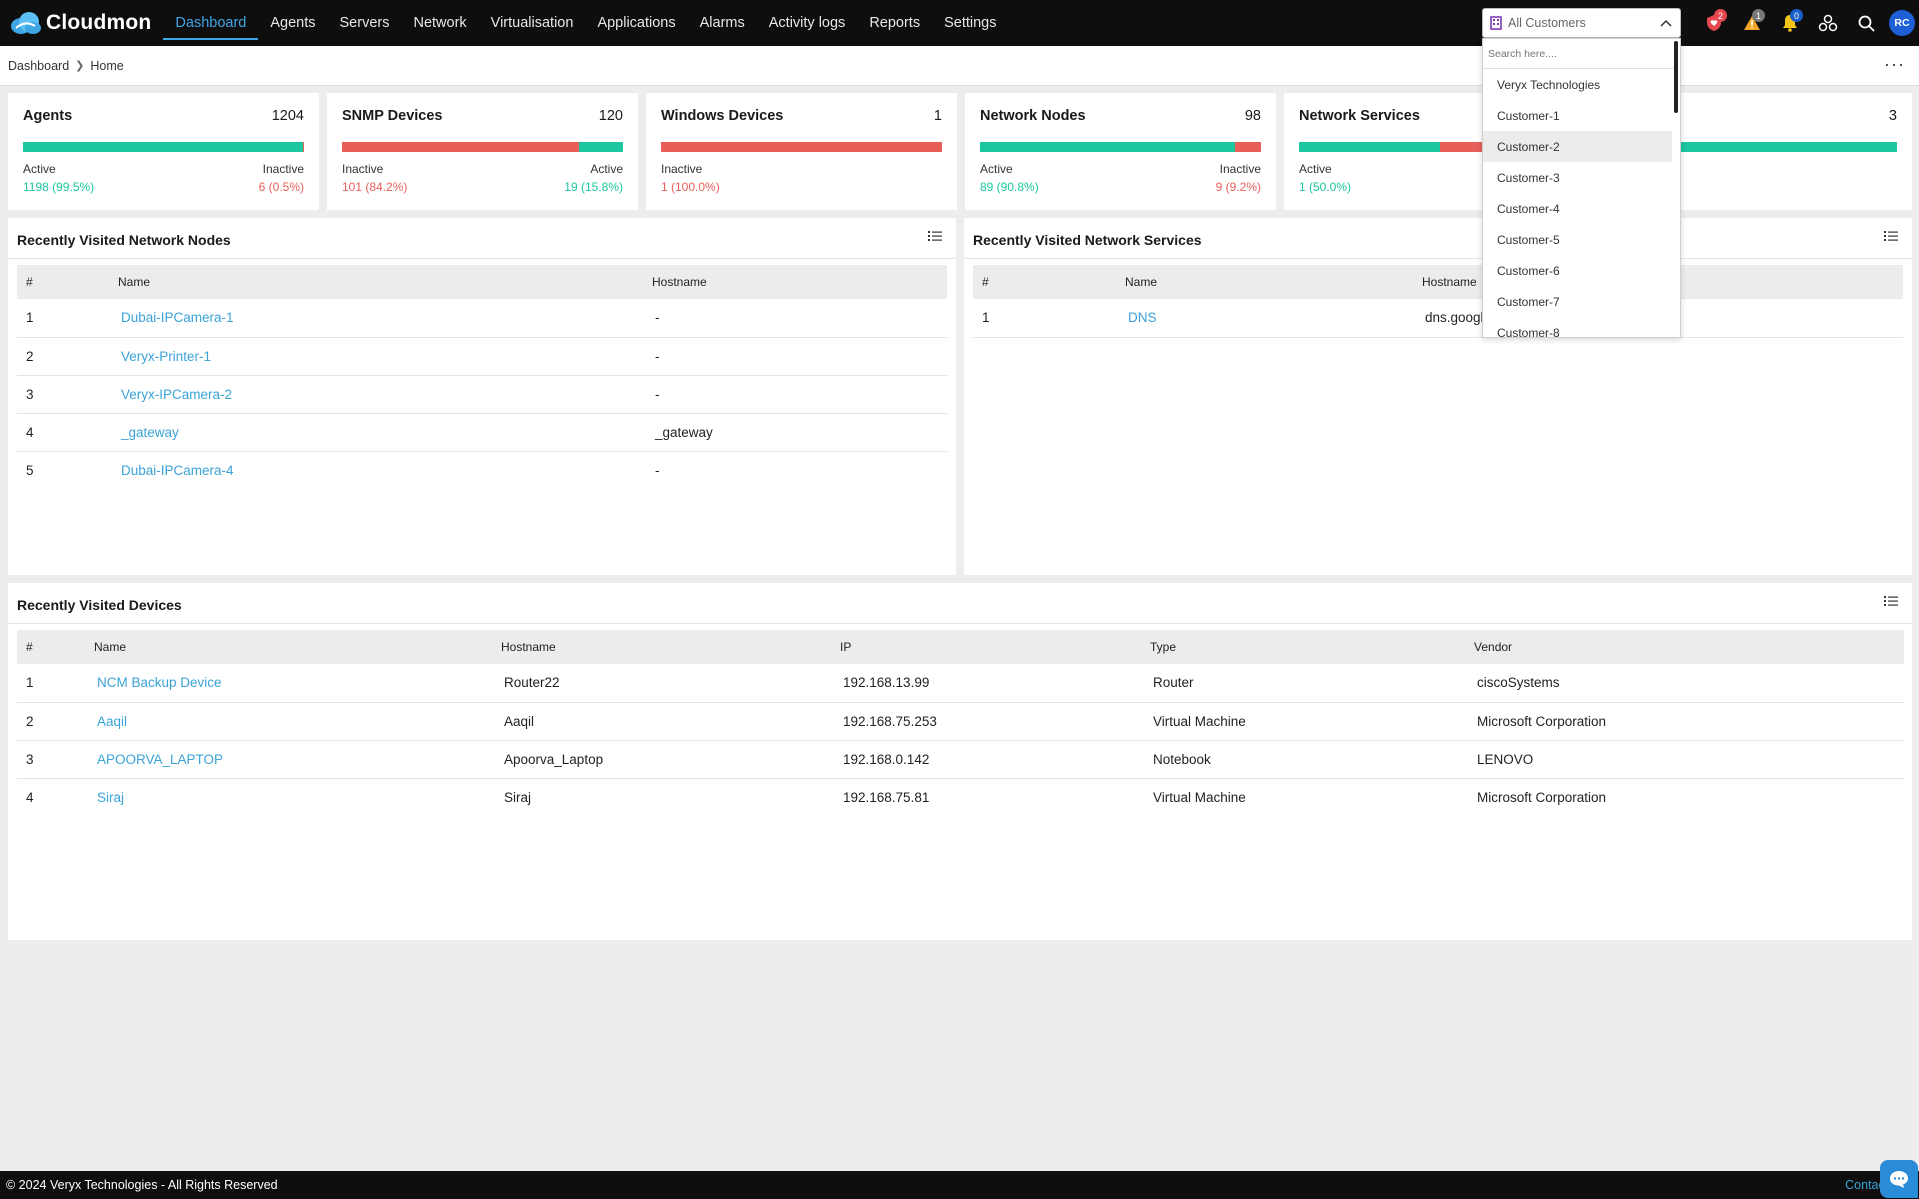 The height and width of the screenshot is (1199, 1919). Describe the element at coordinates (176, 317) in the screenshot. I see `node-name: Dubai-IPCamera-1` at that location.